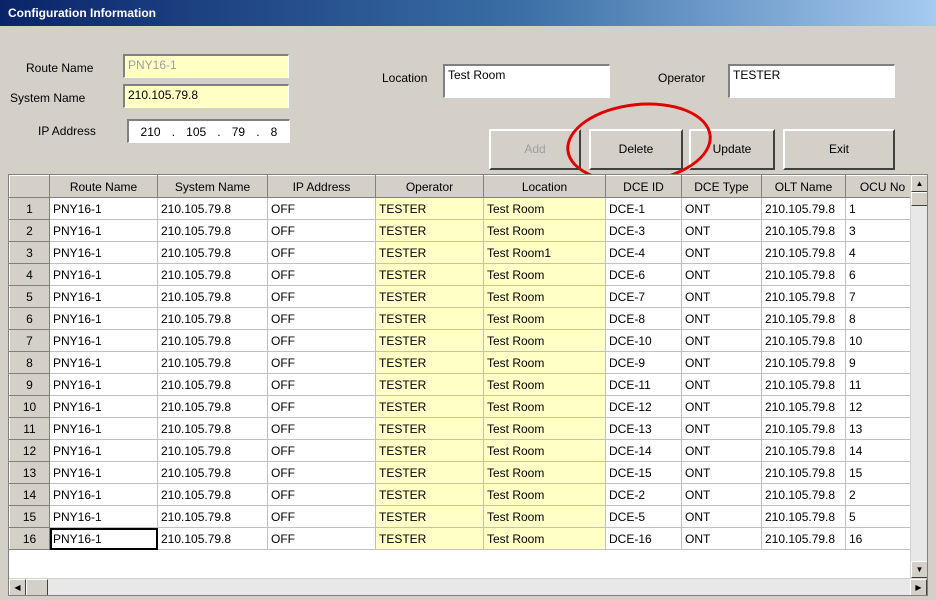 The height and width of the screenshot is (600, 936). Describe the element at coordinates (882, 318) in the screenshot. I see `cell-ocu-no: 8` at that location.